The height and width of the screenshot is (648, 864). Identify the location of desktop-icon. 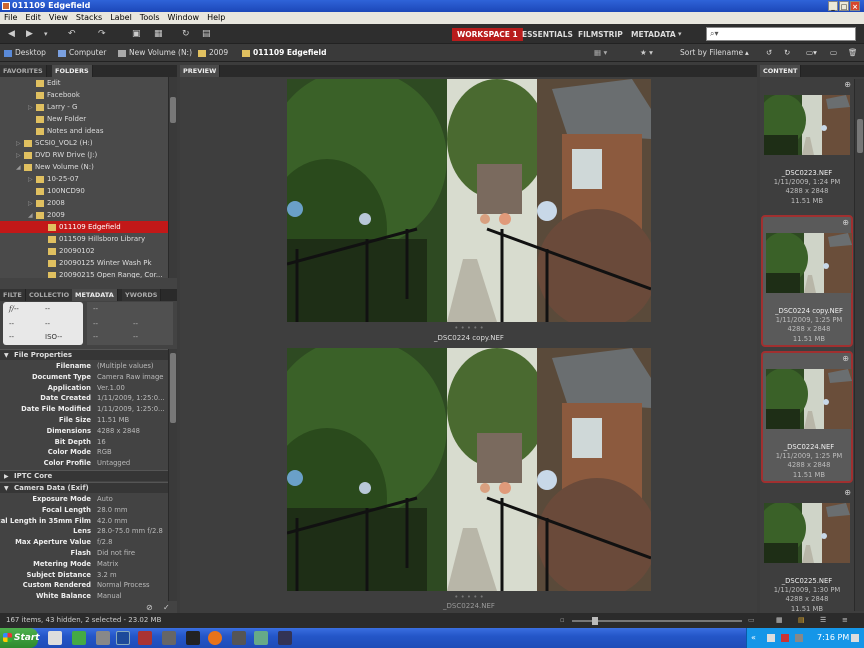
(55, 638).